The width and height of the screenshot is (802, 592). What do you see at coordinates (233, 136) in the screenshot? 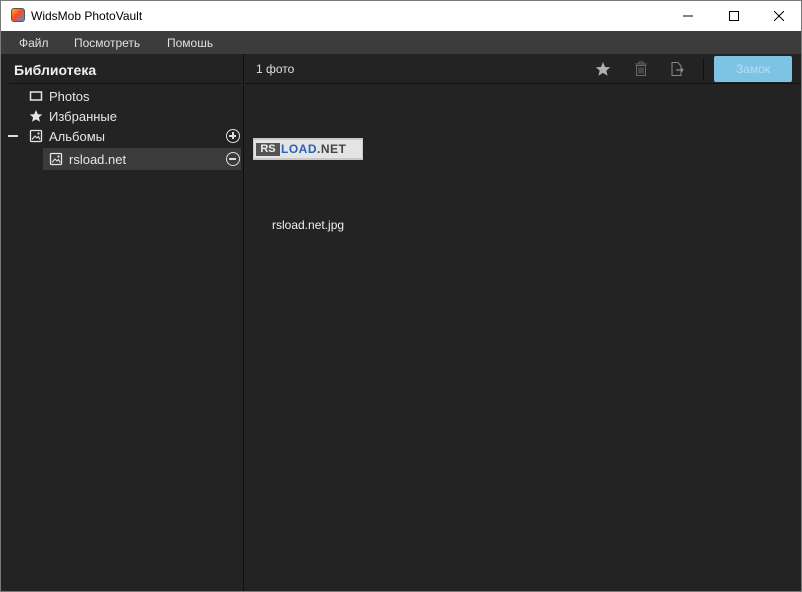
I see `add-album-icon` at bounding box center [233, 136].